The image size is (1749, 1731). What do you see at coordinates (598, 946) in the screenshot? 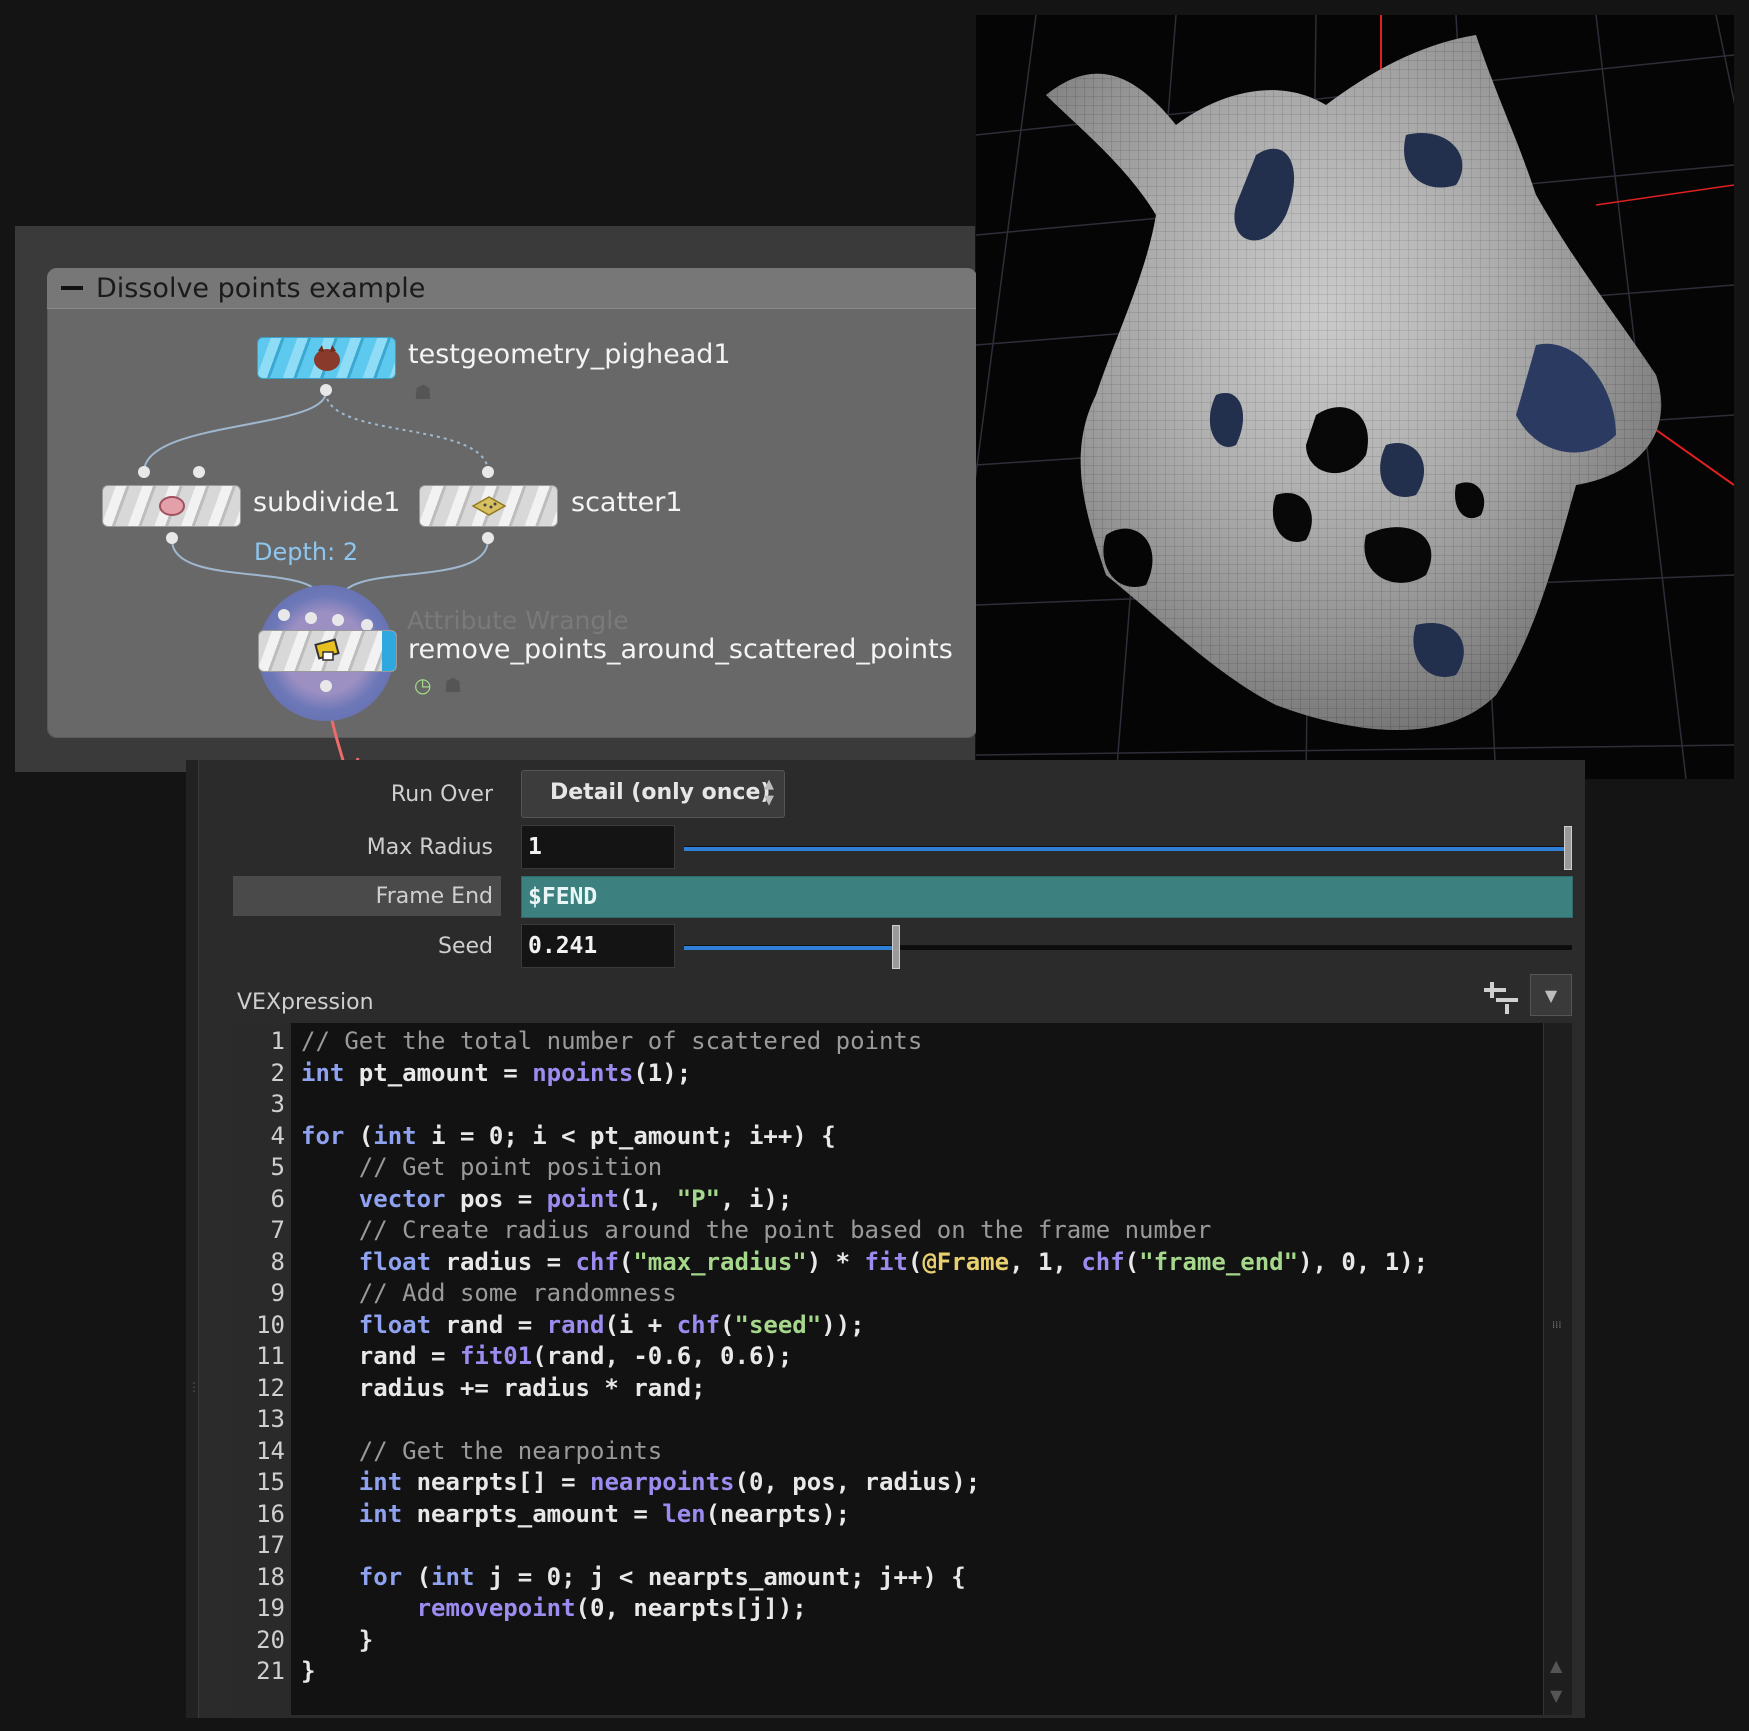
I see `seed-field: 0.241` at bounding box center [598, 946].